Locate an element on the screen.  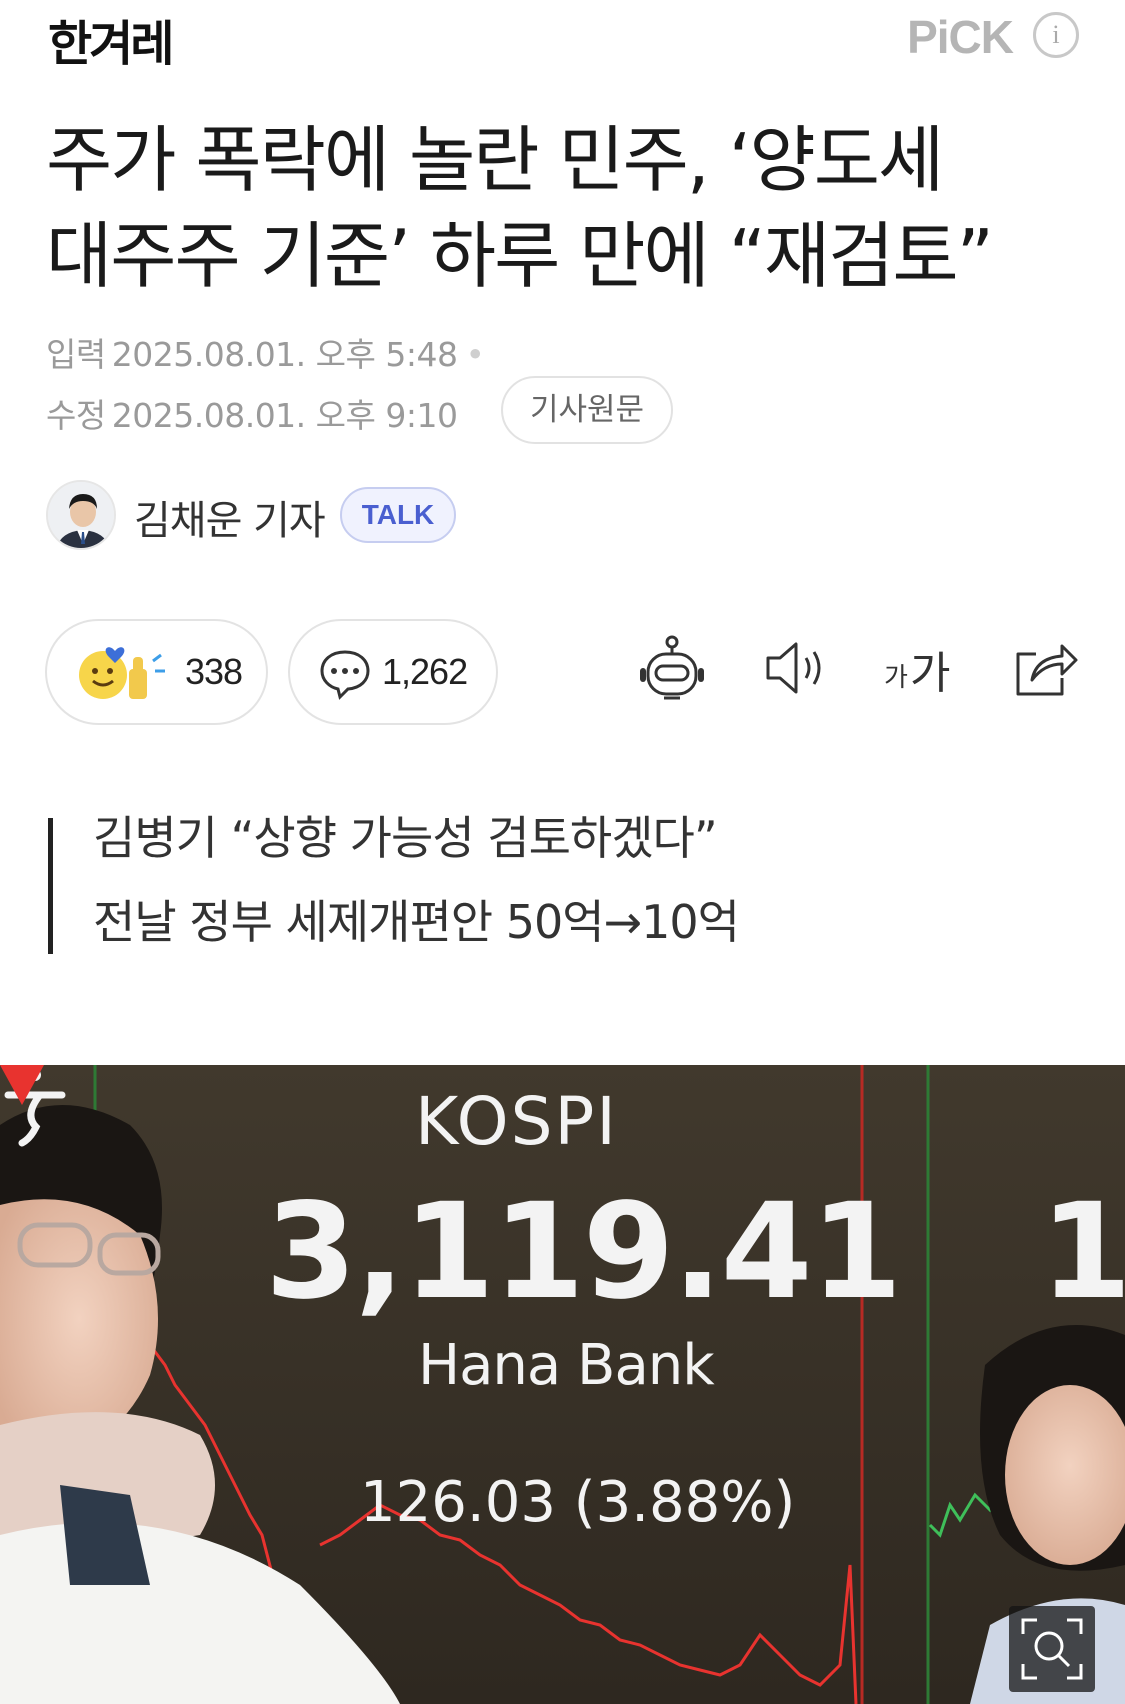
share-button is located at coordinates (1044, 668).